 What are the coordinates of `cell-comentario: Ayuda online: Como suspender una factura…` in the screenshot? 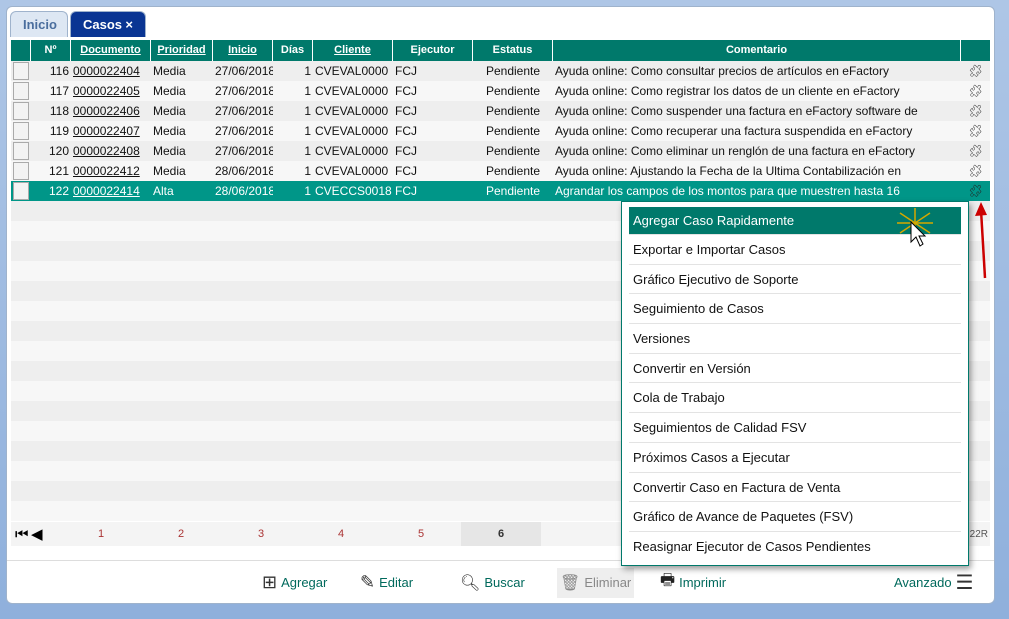 It's located at (736, 111).